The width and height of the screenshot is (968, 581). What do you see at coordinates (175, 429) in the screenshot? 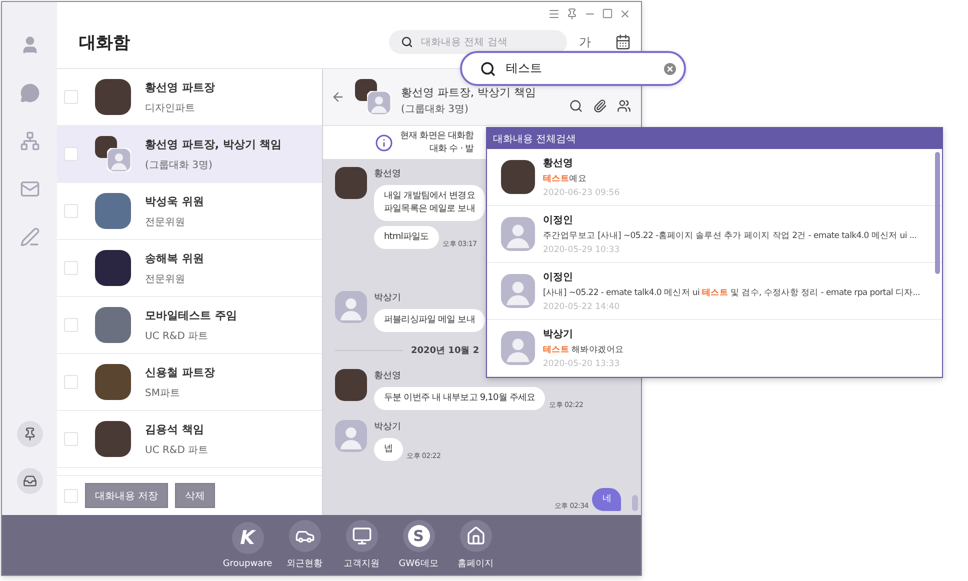
I see `contact-name: 김용석 책임` at bounding box center [175, 429].